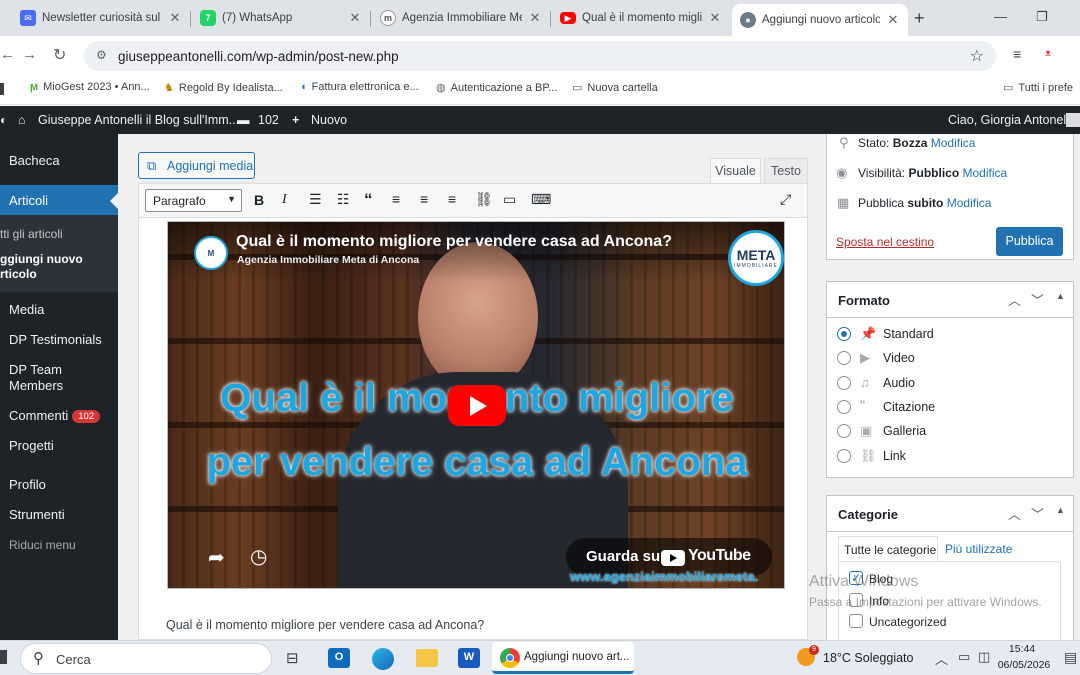 The width and height of the screenshot is (1080, 675). What do you see at coordinates (461, 18) in the screenshot?
I see `tab-agenzia: m Agenzia Immobiliare Met ✕` at bounding box center [461, 18].